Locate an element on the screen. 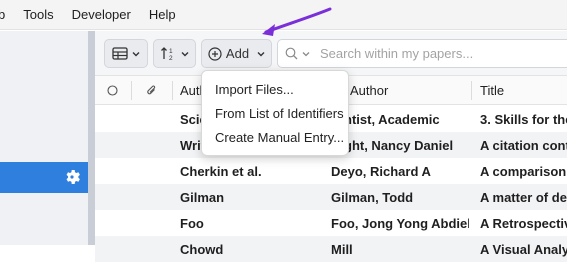 Image resolution: width=567 pixels, height=262 pixels. cell-title: 3. Skills for the is located at coordinates (523, 119).